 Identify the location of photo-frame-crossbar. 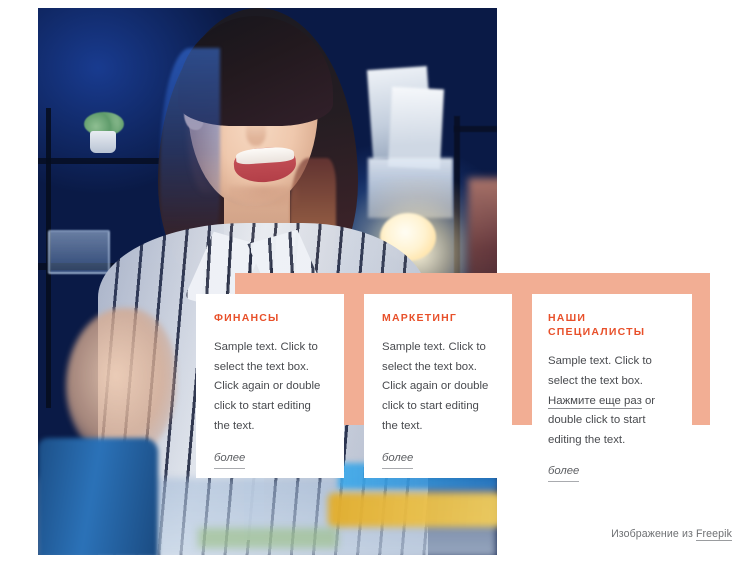
(475, 129).